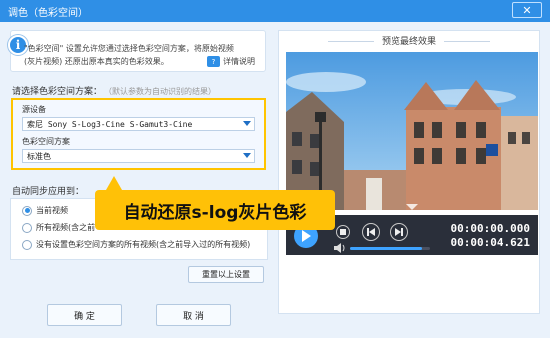 This screenshot has width=550, height=338. Describe the element at coordinates (386, 248) in the screenshot. I see `volume-slider-fill` at that location.